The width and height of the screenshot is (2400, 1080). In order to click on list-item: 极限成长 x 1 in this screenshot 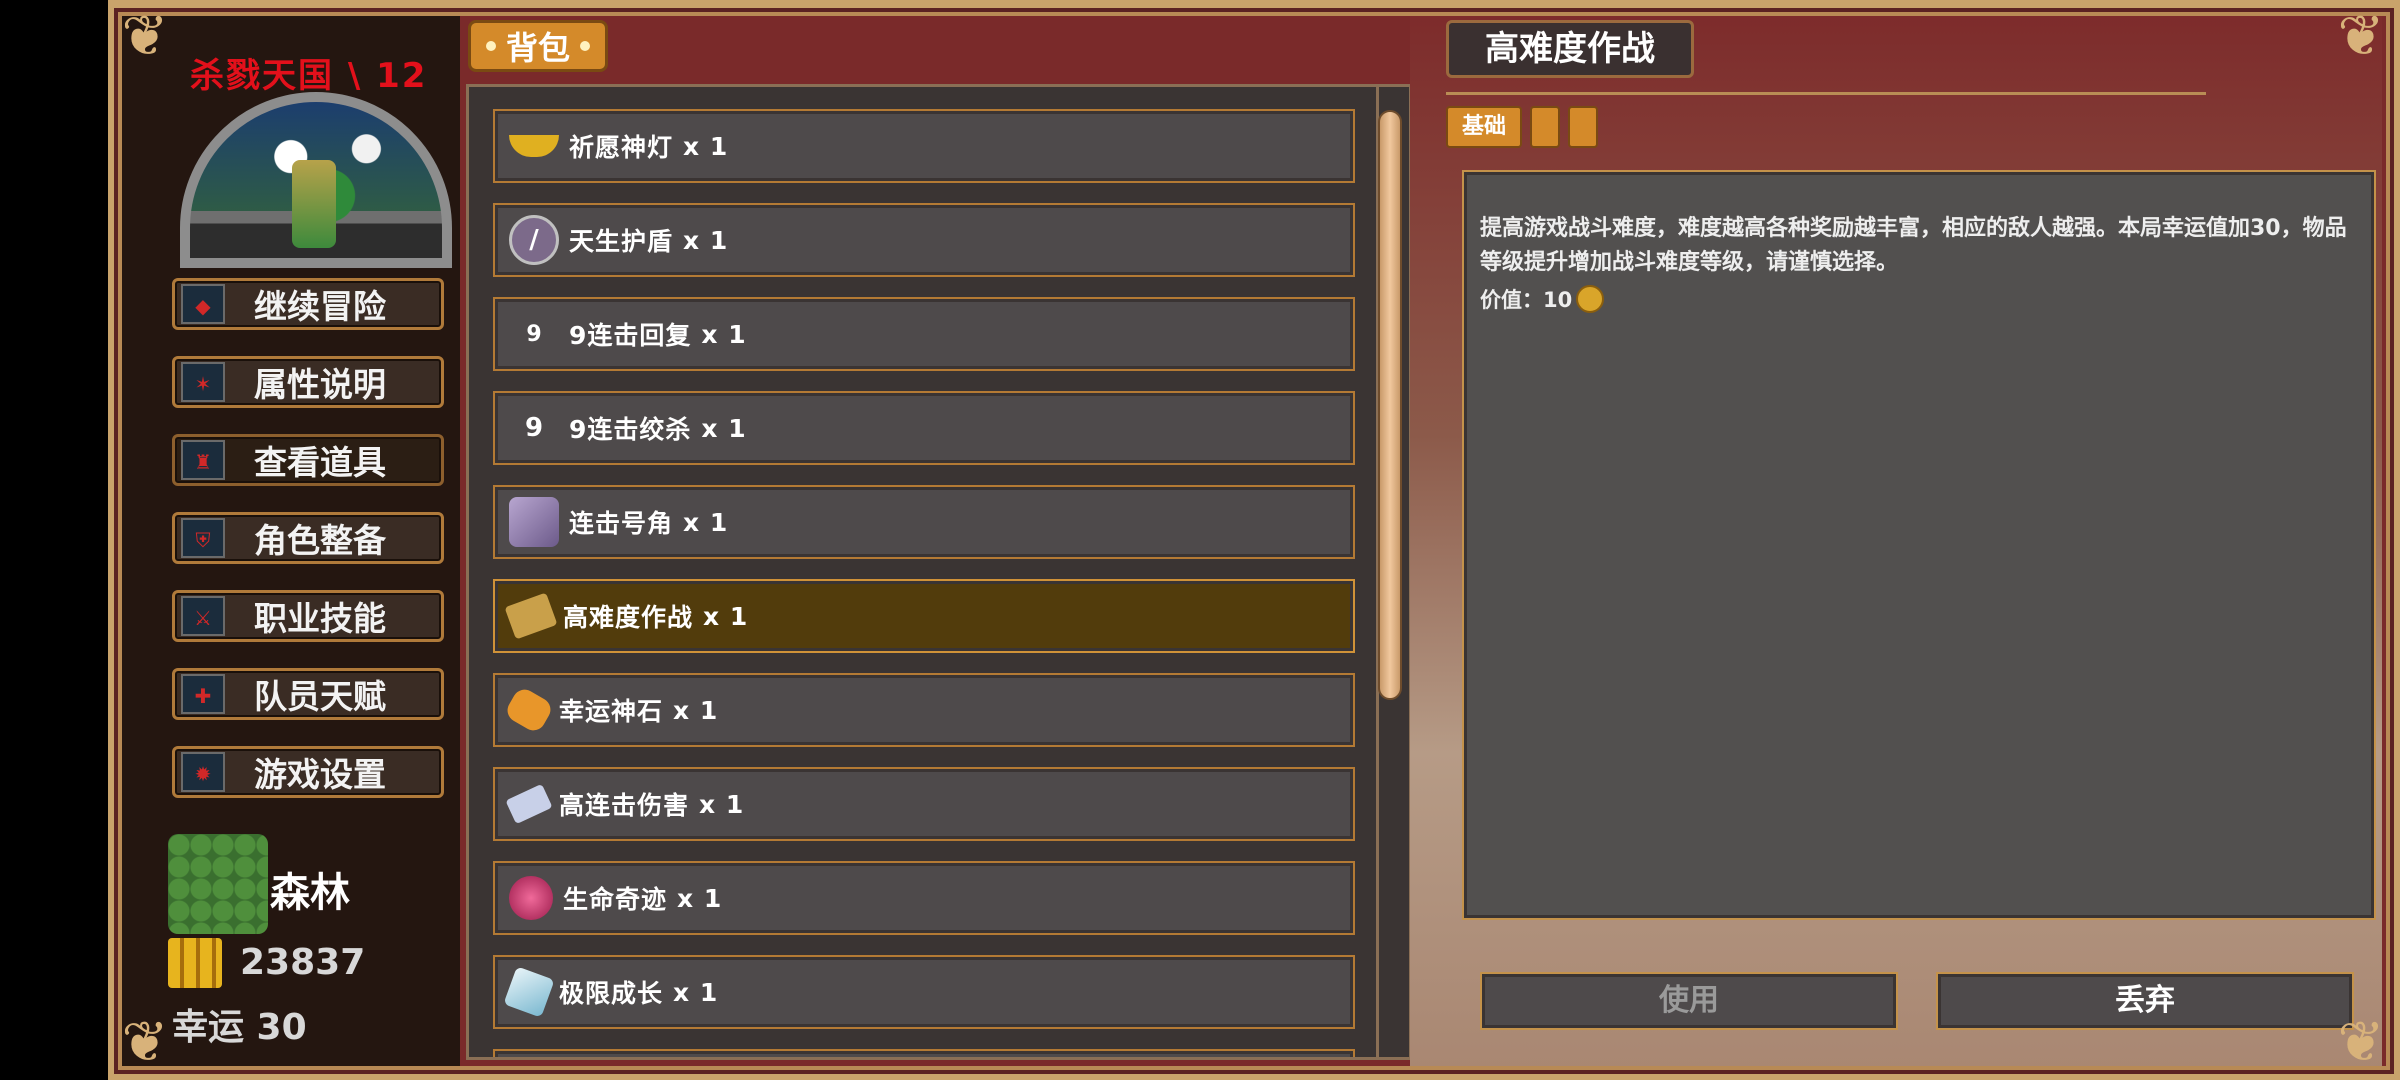, I will do `click(924, 992)`.